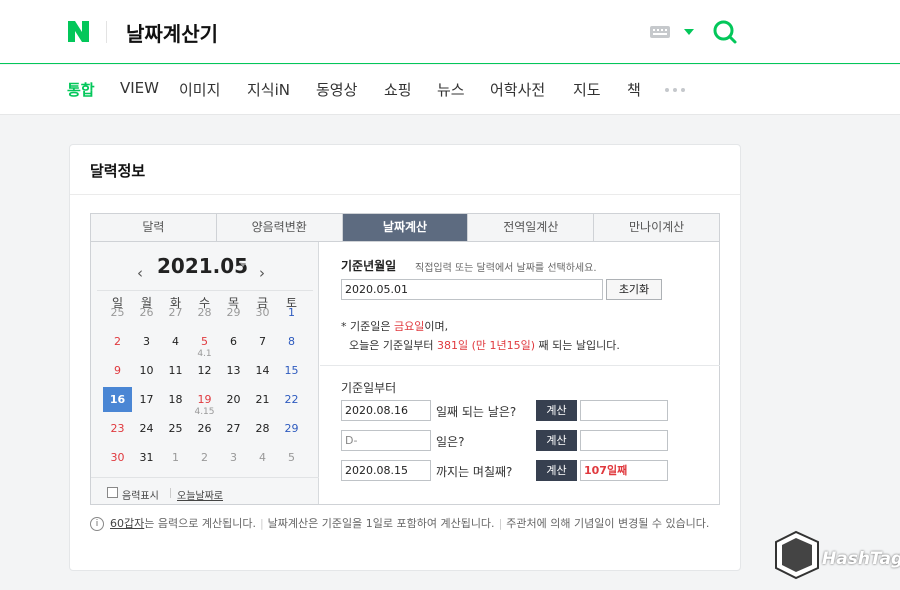  What do you see at coordinates (117, 428) in the screenshot?
I see `calendar-day: 23` at bounding box center [117, 428].